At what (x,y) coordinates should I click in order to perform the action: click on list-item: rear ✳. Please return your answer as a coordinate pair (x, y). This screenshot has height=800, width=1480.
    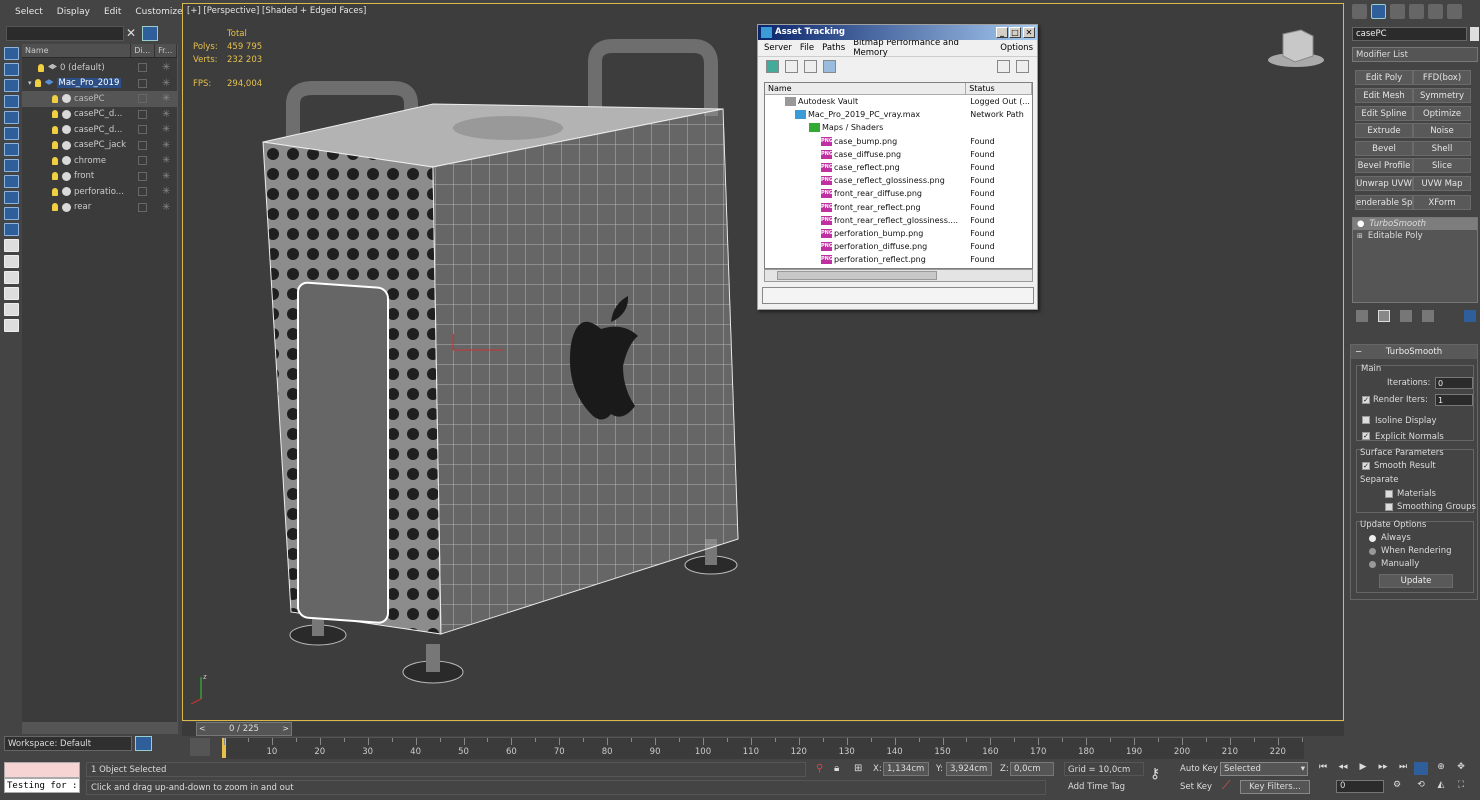
    Looking at the image, I should click on (99, 208).